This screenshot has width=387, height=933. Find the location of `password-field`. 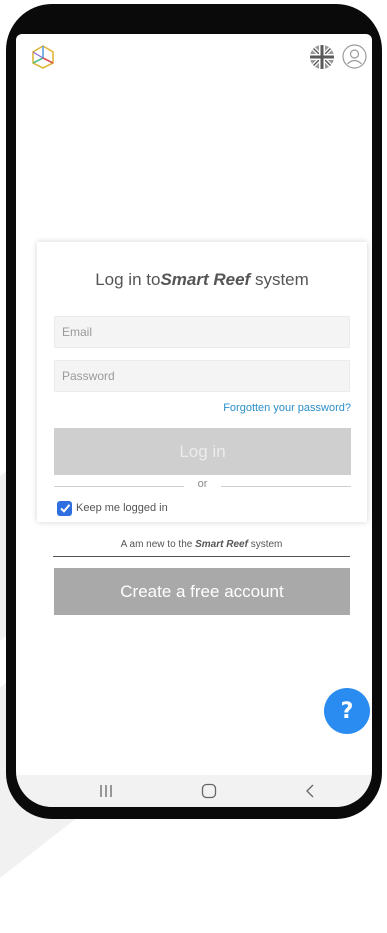

password-field is located at coordinates (202, 376).